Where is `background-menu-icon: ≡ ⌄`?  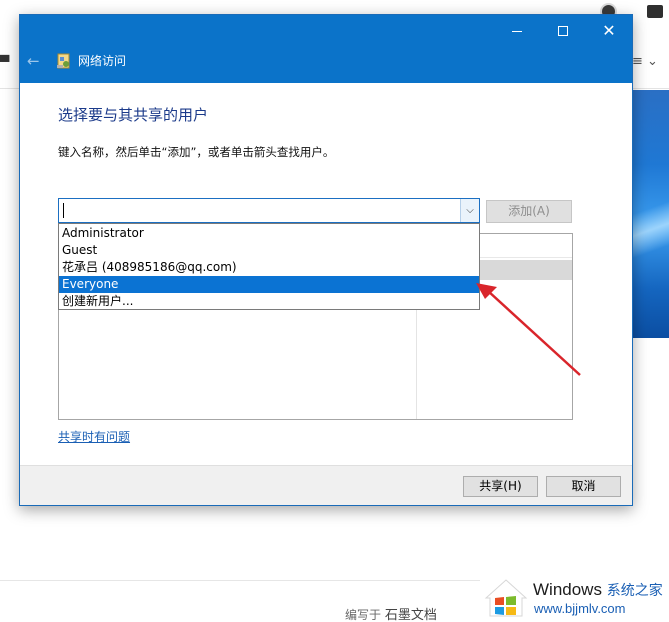 background-menu-icon: ≡ ⌄ is located at coordinates (650, 62).